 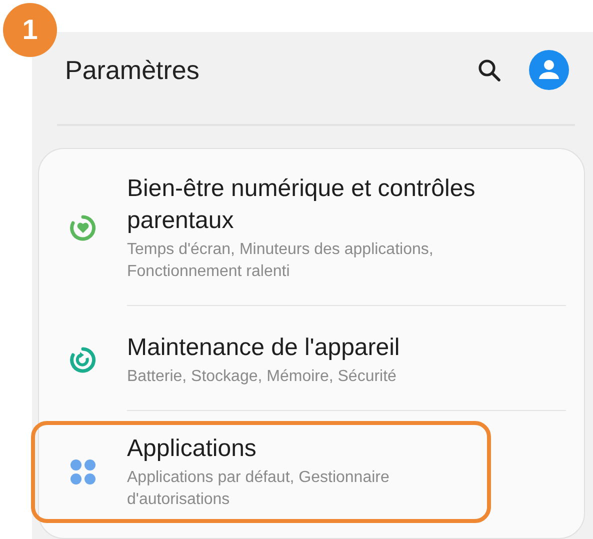 What do you see at coordinates (30, 30) in the screenshot?
I see `step-badge: 1` at bounding box center [30, 30].